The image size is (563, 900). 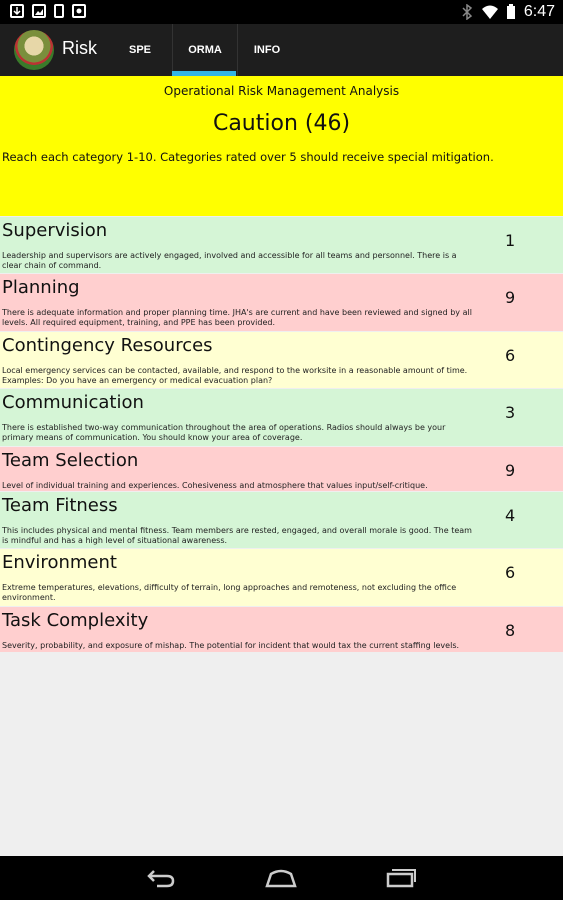 I want to click on tab-orma: ORMA, so click(x=205, y=50).